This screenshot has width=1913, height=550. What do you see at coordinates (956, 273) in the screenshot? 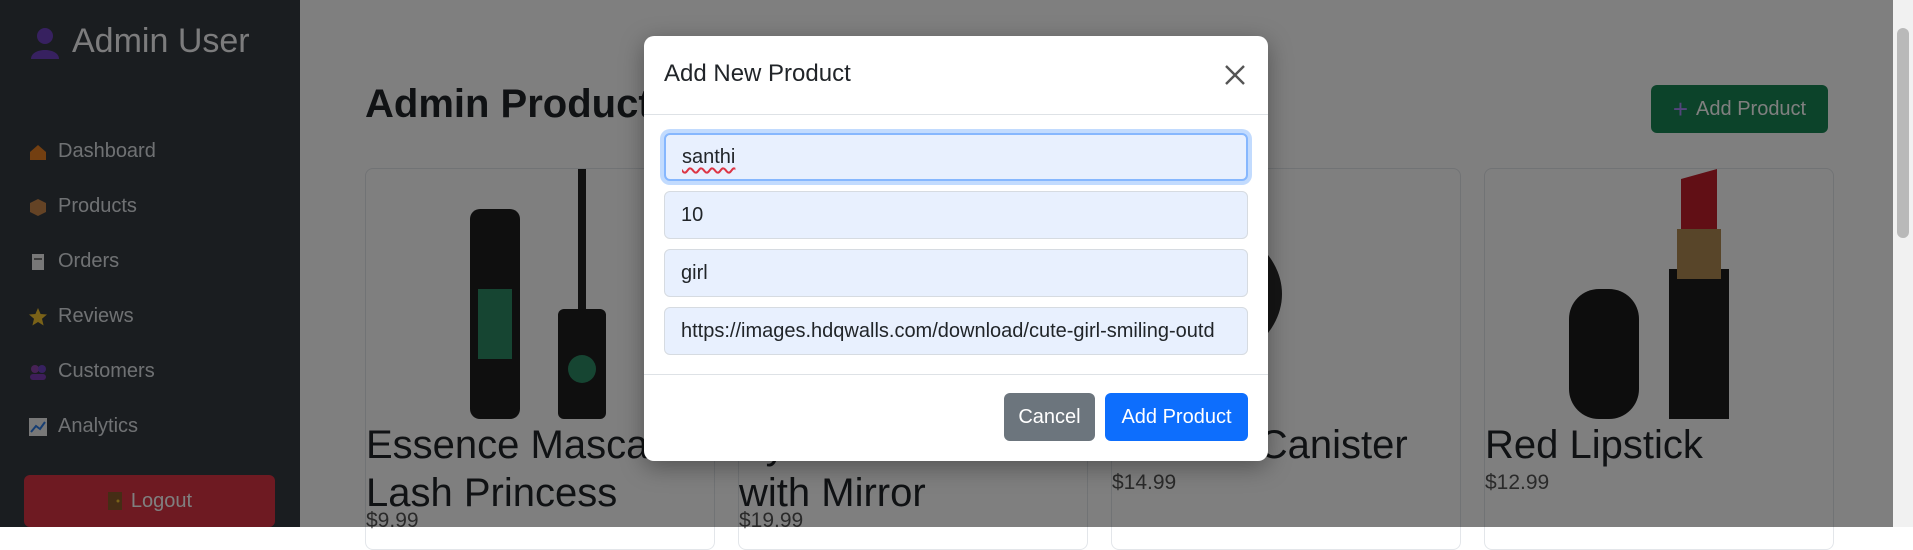
I see `product-category-input: girl` at bounding box center [956, 273].